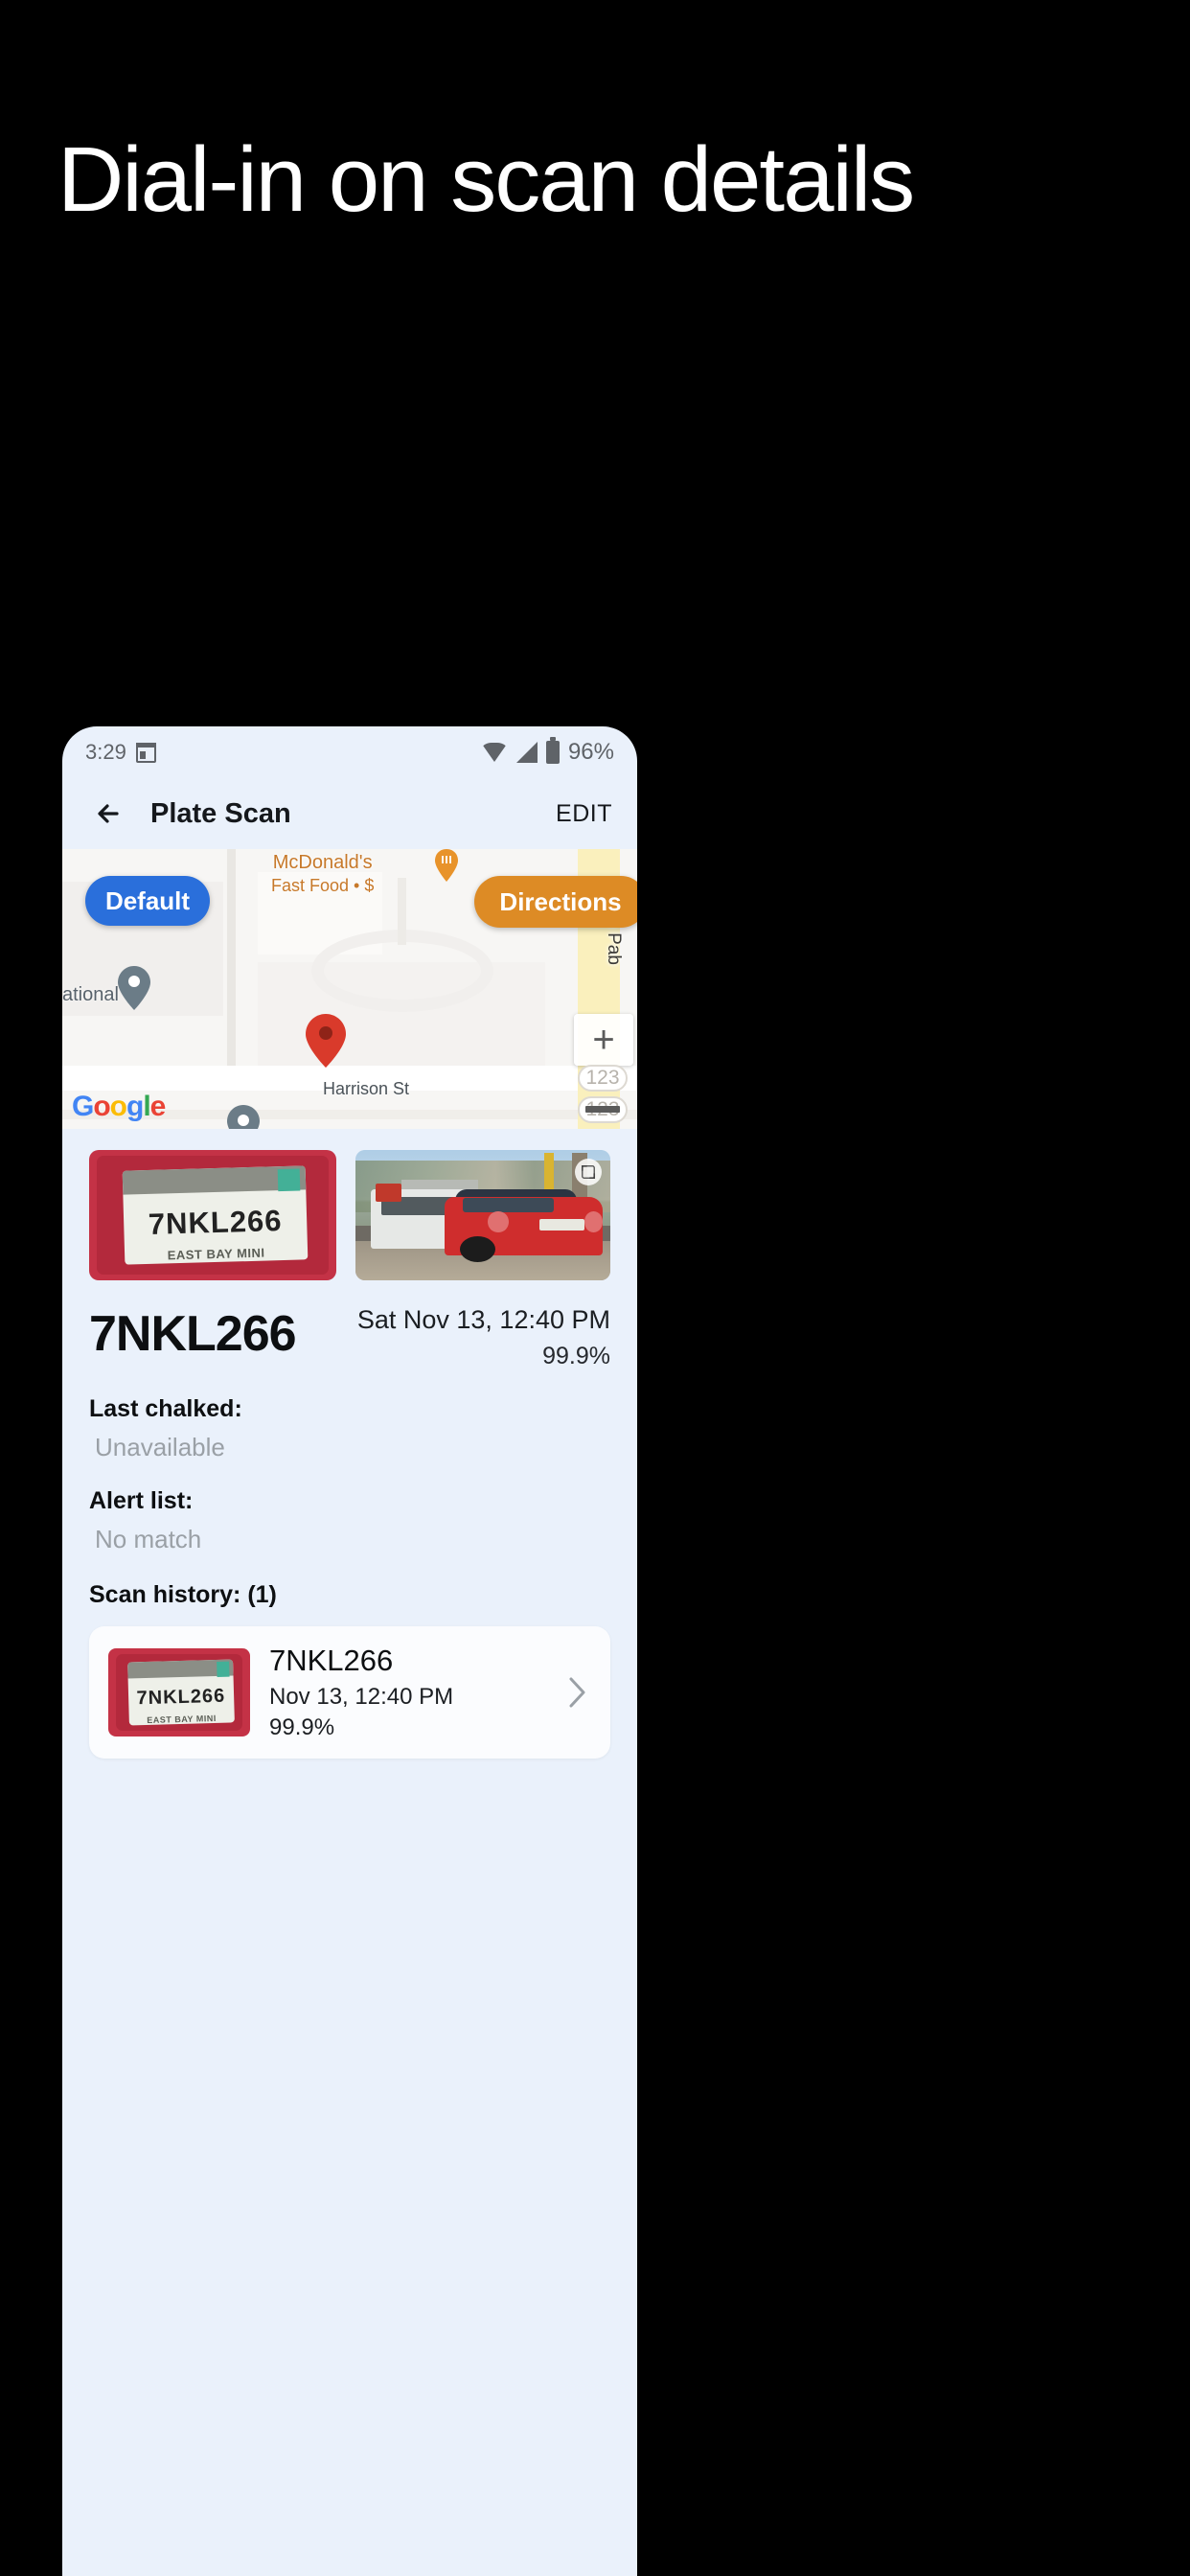  I want to click on history-plate: 7NKL266, so click(332, 1660).